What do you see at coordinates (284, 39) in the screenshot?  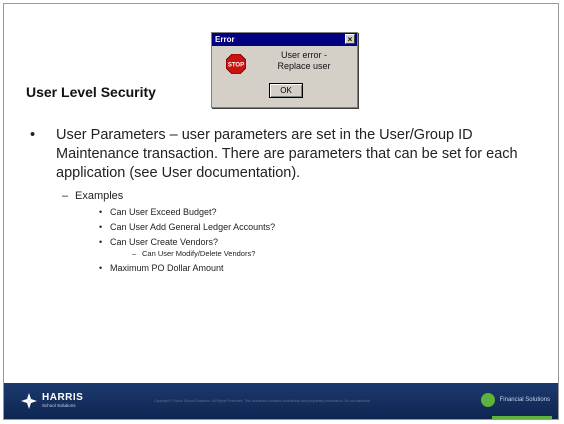 I see `dialog-titlebar: Error ×` at bounding box center [284, 39].